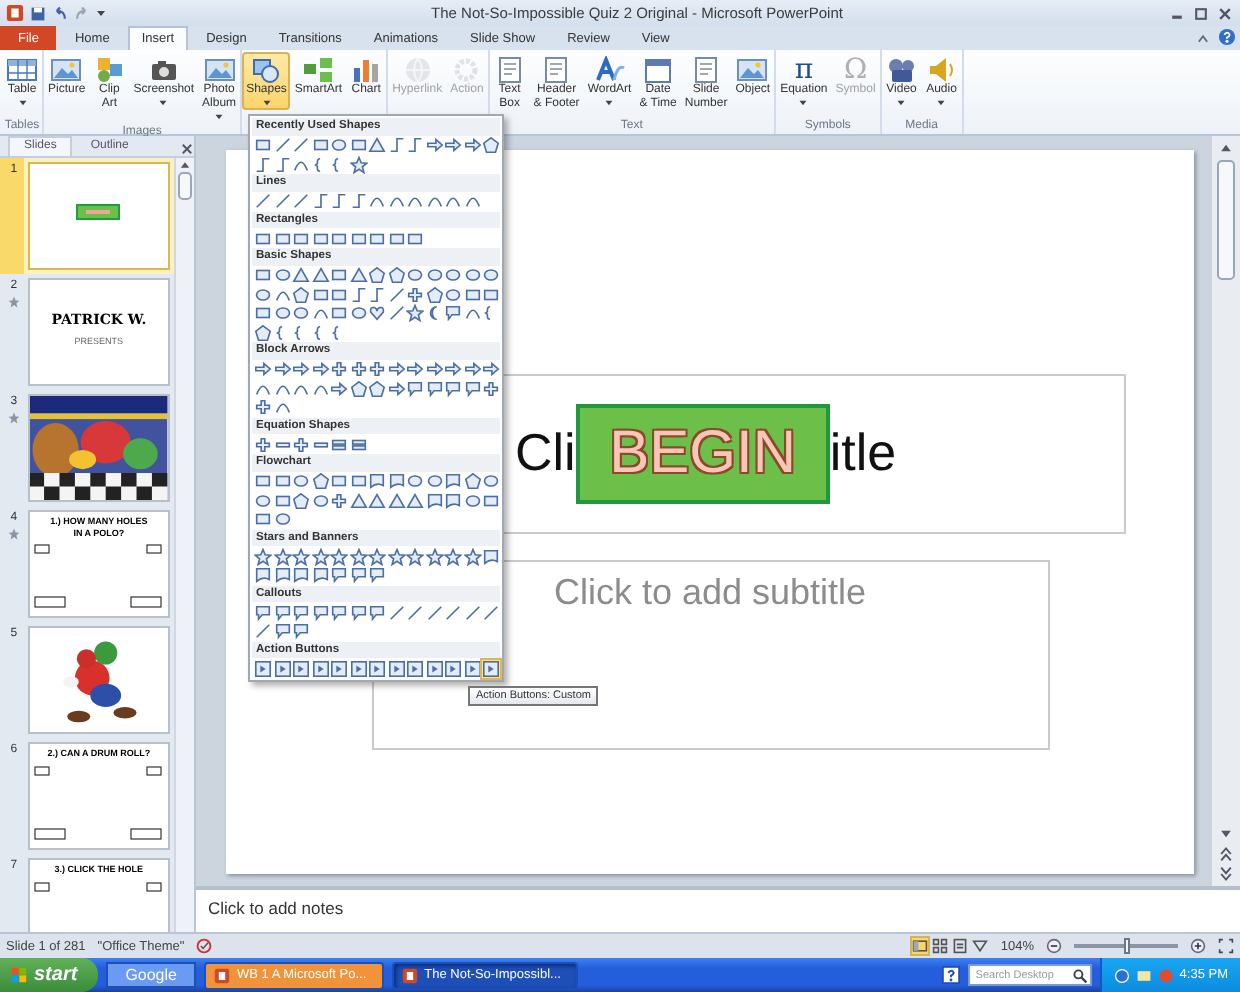  What do you see at coordinates (453, 313) in the screenshot?
I see `callout-shape-icon` at bounding box center [453, 313].